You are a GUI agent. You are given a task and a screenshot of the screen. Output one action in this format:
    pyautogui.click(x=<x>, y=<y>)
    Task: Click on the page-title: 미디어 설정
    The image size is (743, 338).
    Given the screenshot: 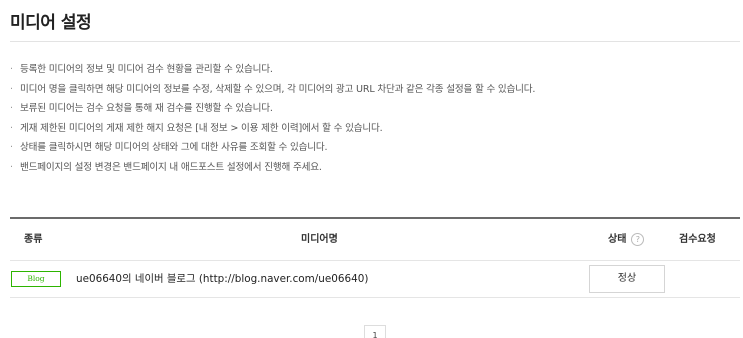 What is the action you would take?
    pyautogui.click(x=51, y=23)
    